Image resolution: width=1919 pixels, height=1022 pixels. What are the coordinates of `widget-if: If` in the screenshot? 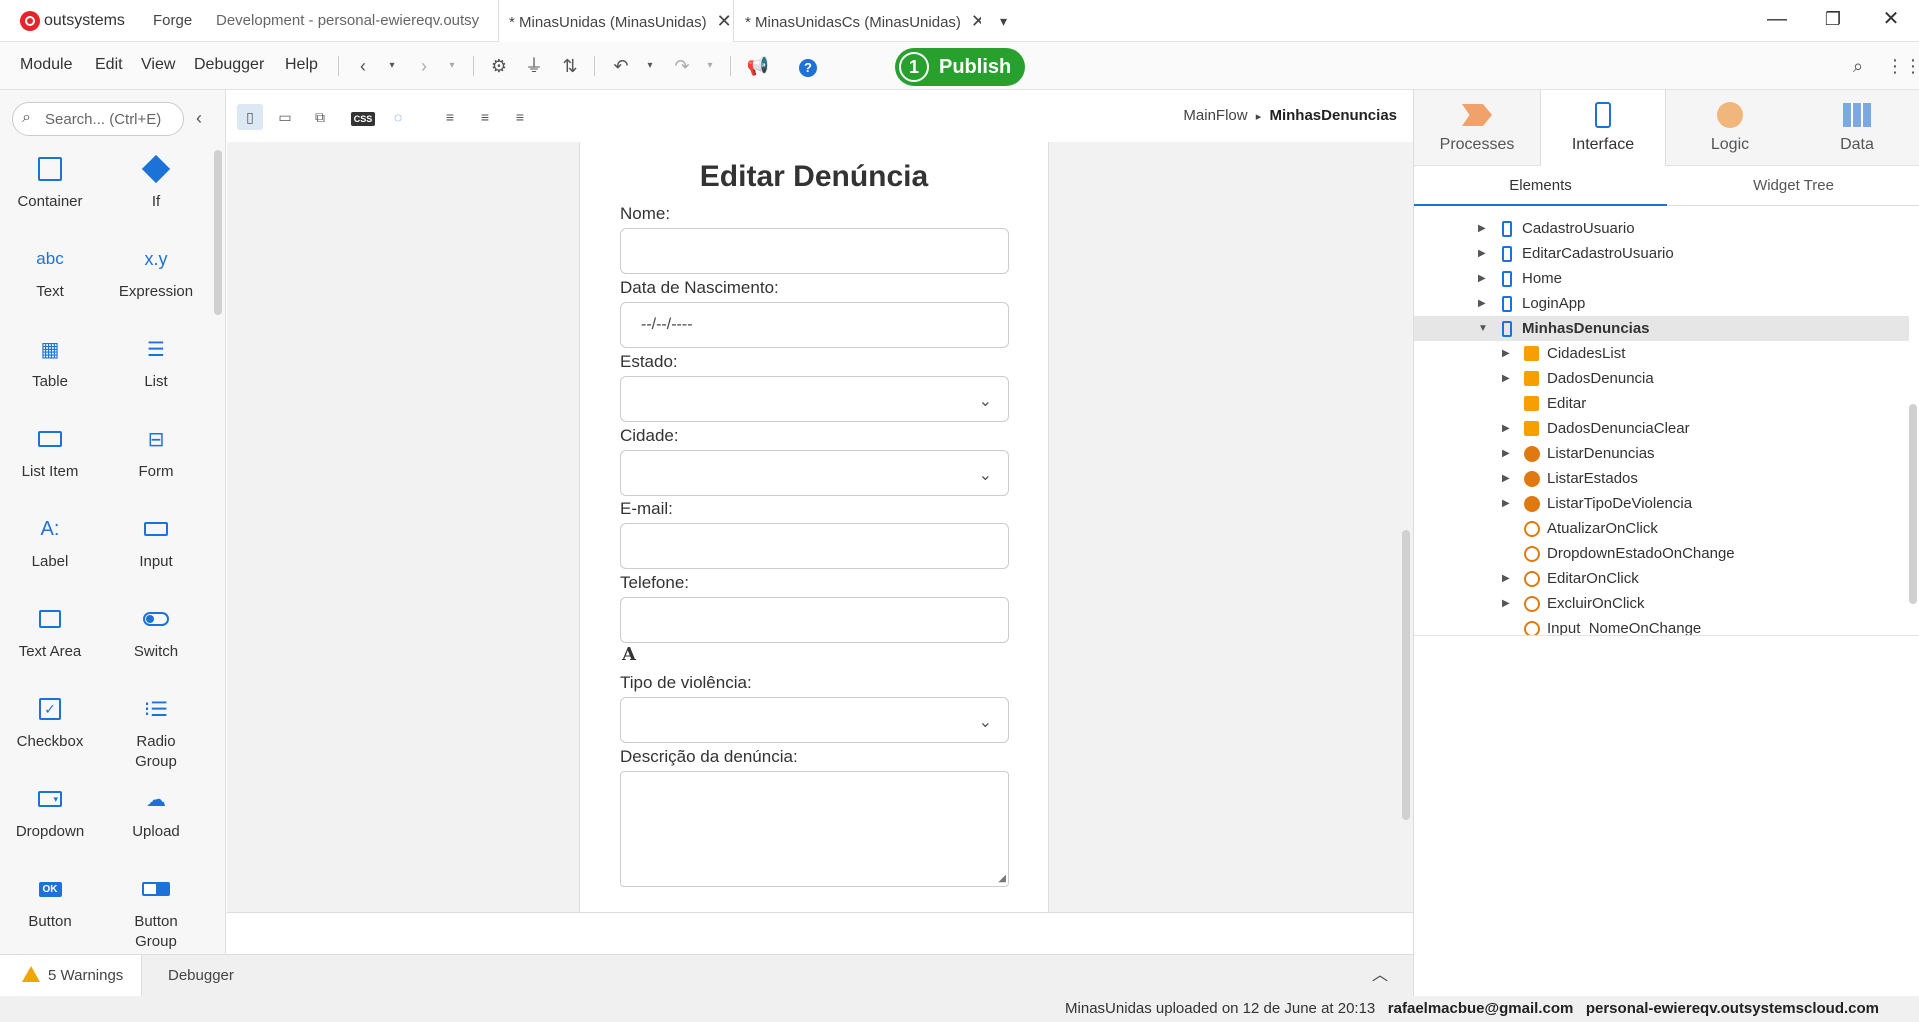 It's located at (156, 182).